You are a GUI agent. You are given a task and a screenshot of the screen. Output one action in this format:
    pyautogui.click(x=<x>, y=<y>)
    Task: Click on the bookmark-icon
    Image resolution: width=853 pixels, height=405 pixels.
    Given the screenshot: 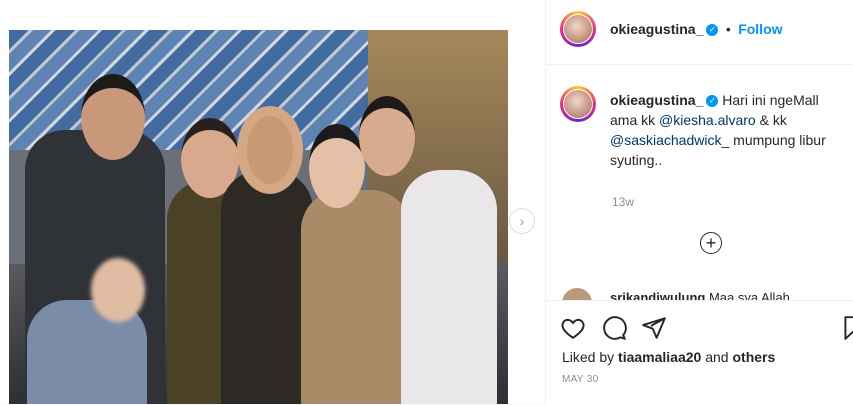 What is the action you would take?
    pyautogui.click(x=846, y=328)
    